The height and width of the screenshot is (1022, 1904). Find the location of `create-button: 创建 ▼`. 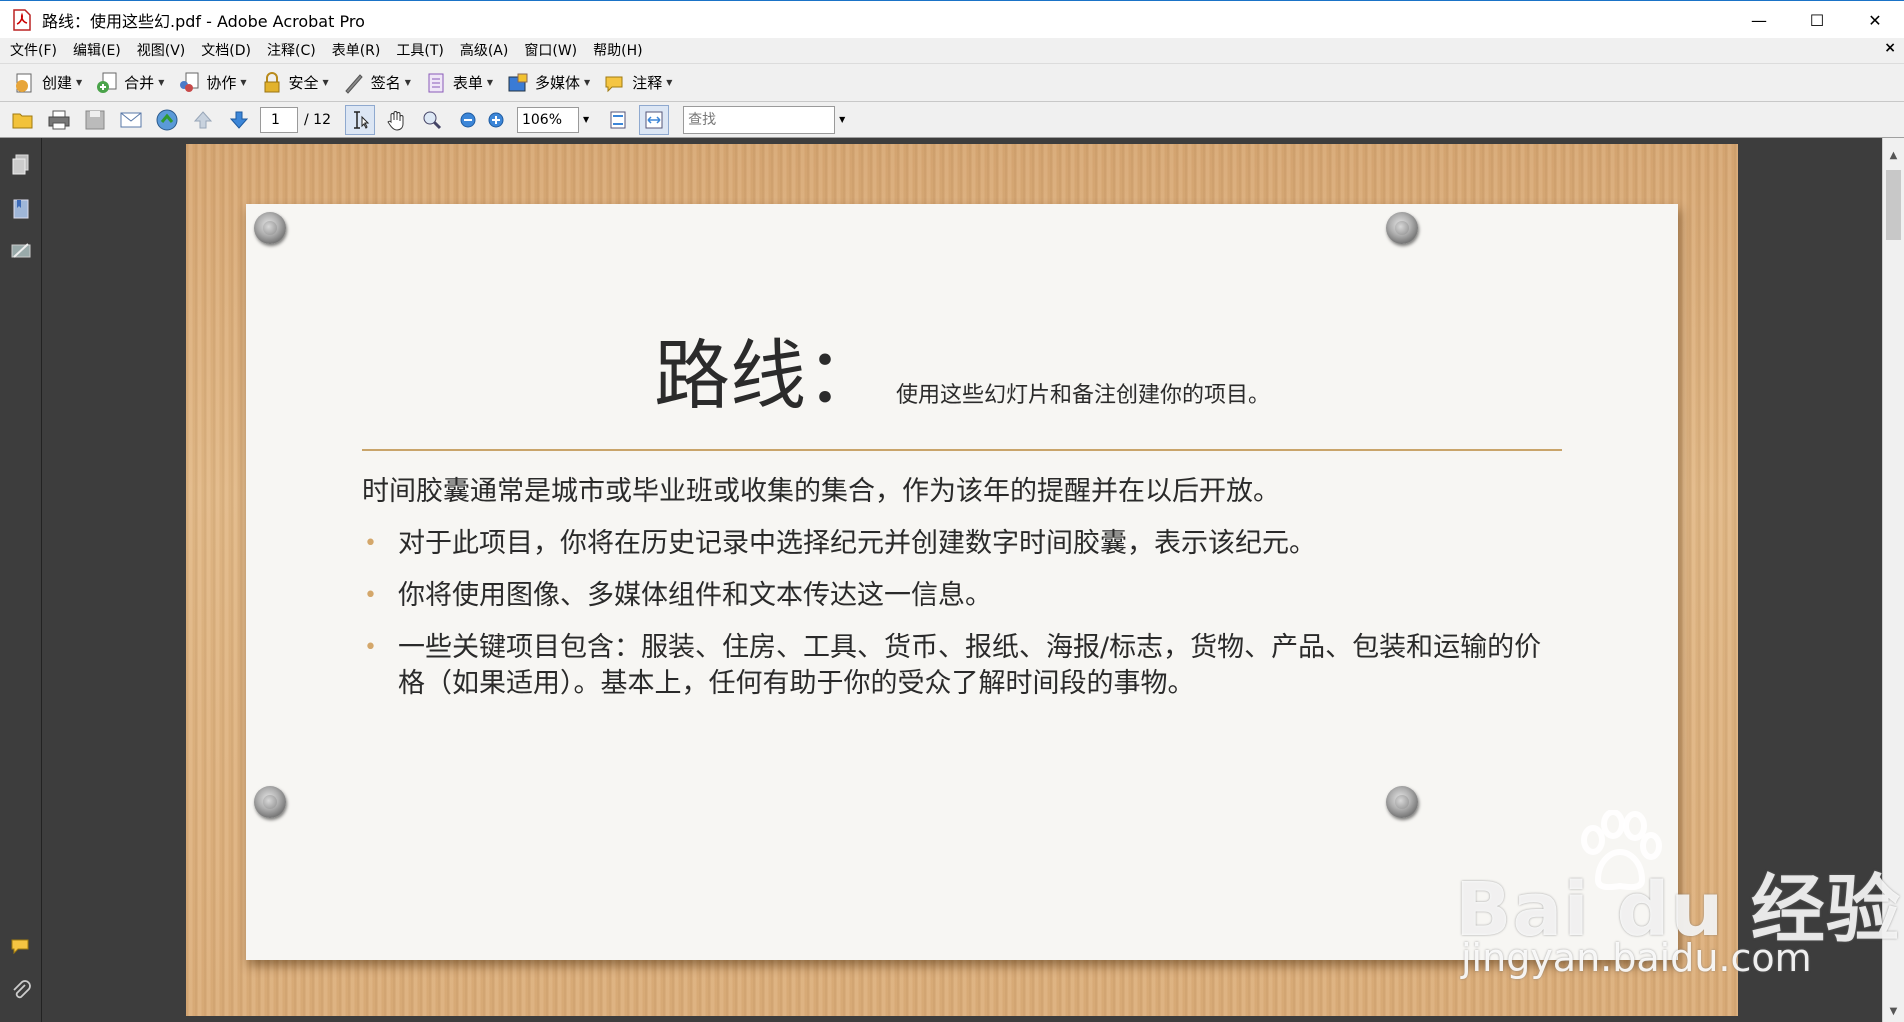

create-button: 创建 ▼ is located at coordinates (47, 83).